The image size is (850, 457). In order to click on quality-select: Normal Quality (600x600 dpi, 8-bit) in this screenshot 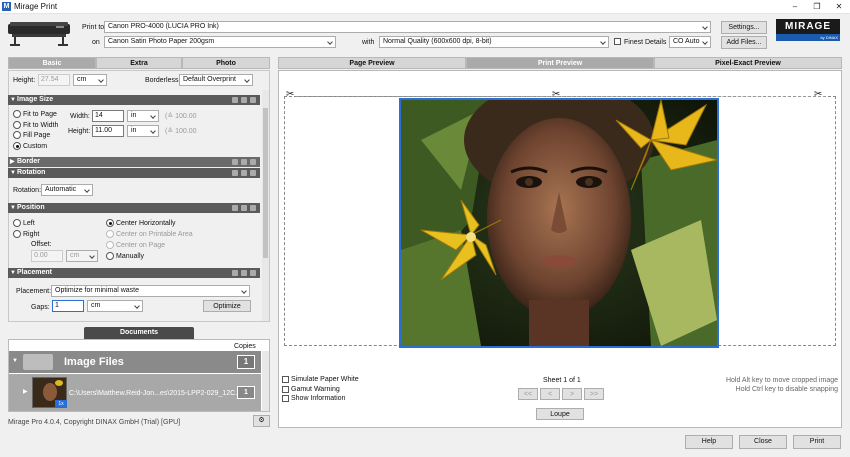, I will do `click(494, 42)`.